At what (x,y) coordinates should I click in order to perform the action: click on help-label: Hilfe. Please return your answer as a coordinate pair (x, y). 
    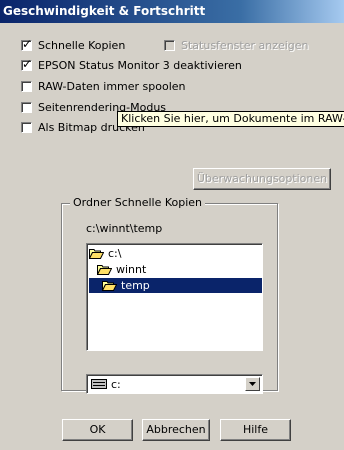
    Looking at the image, I should click on (255, 429).